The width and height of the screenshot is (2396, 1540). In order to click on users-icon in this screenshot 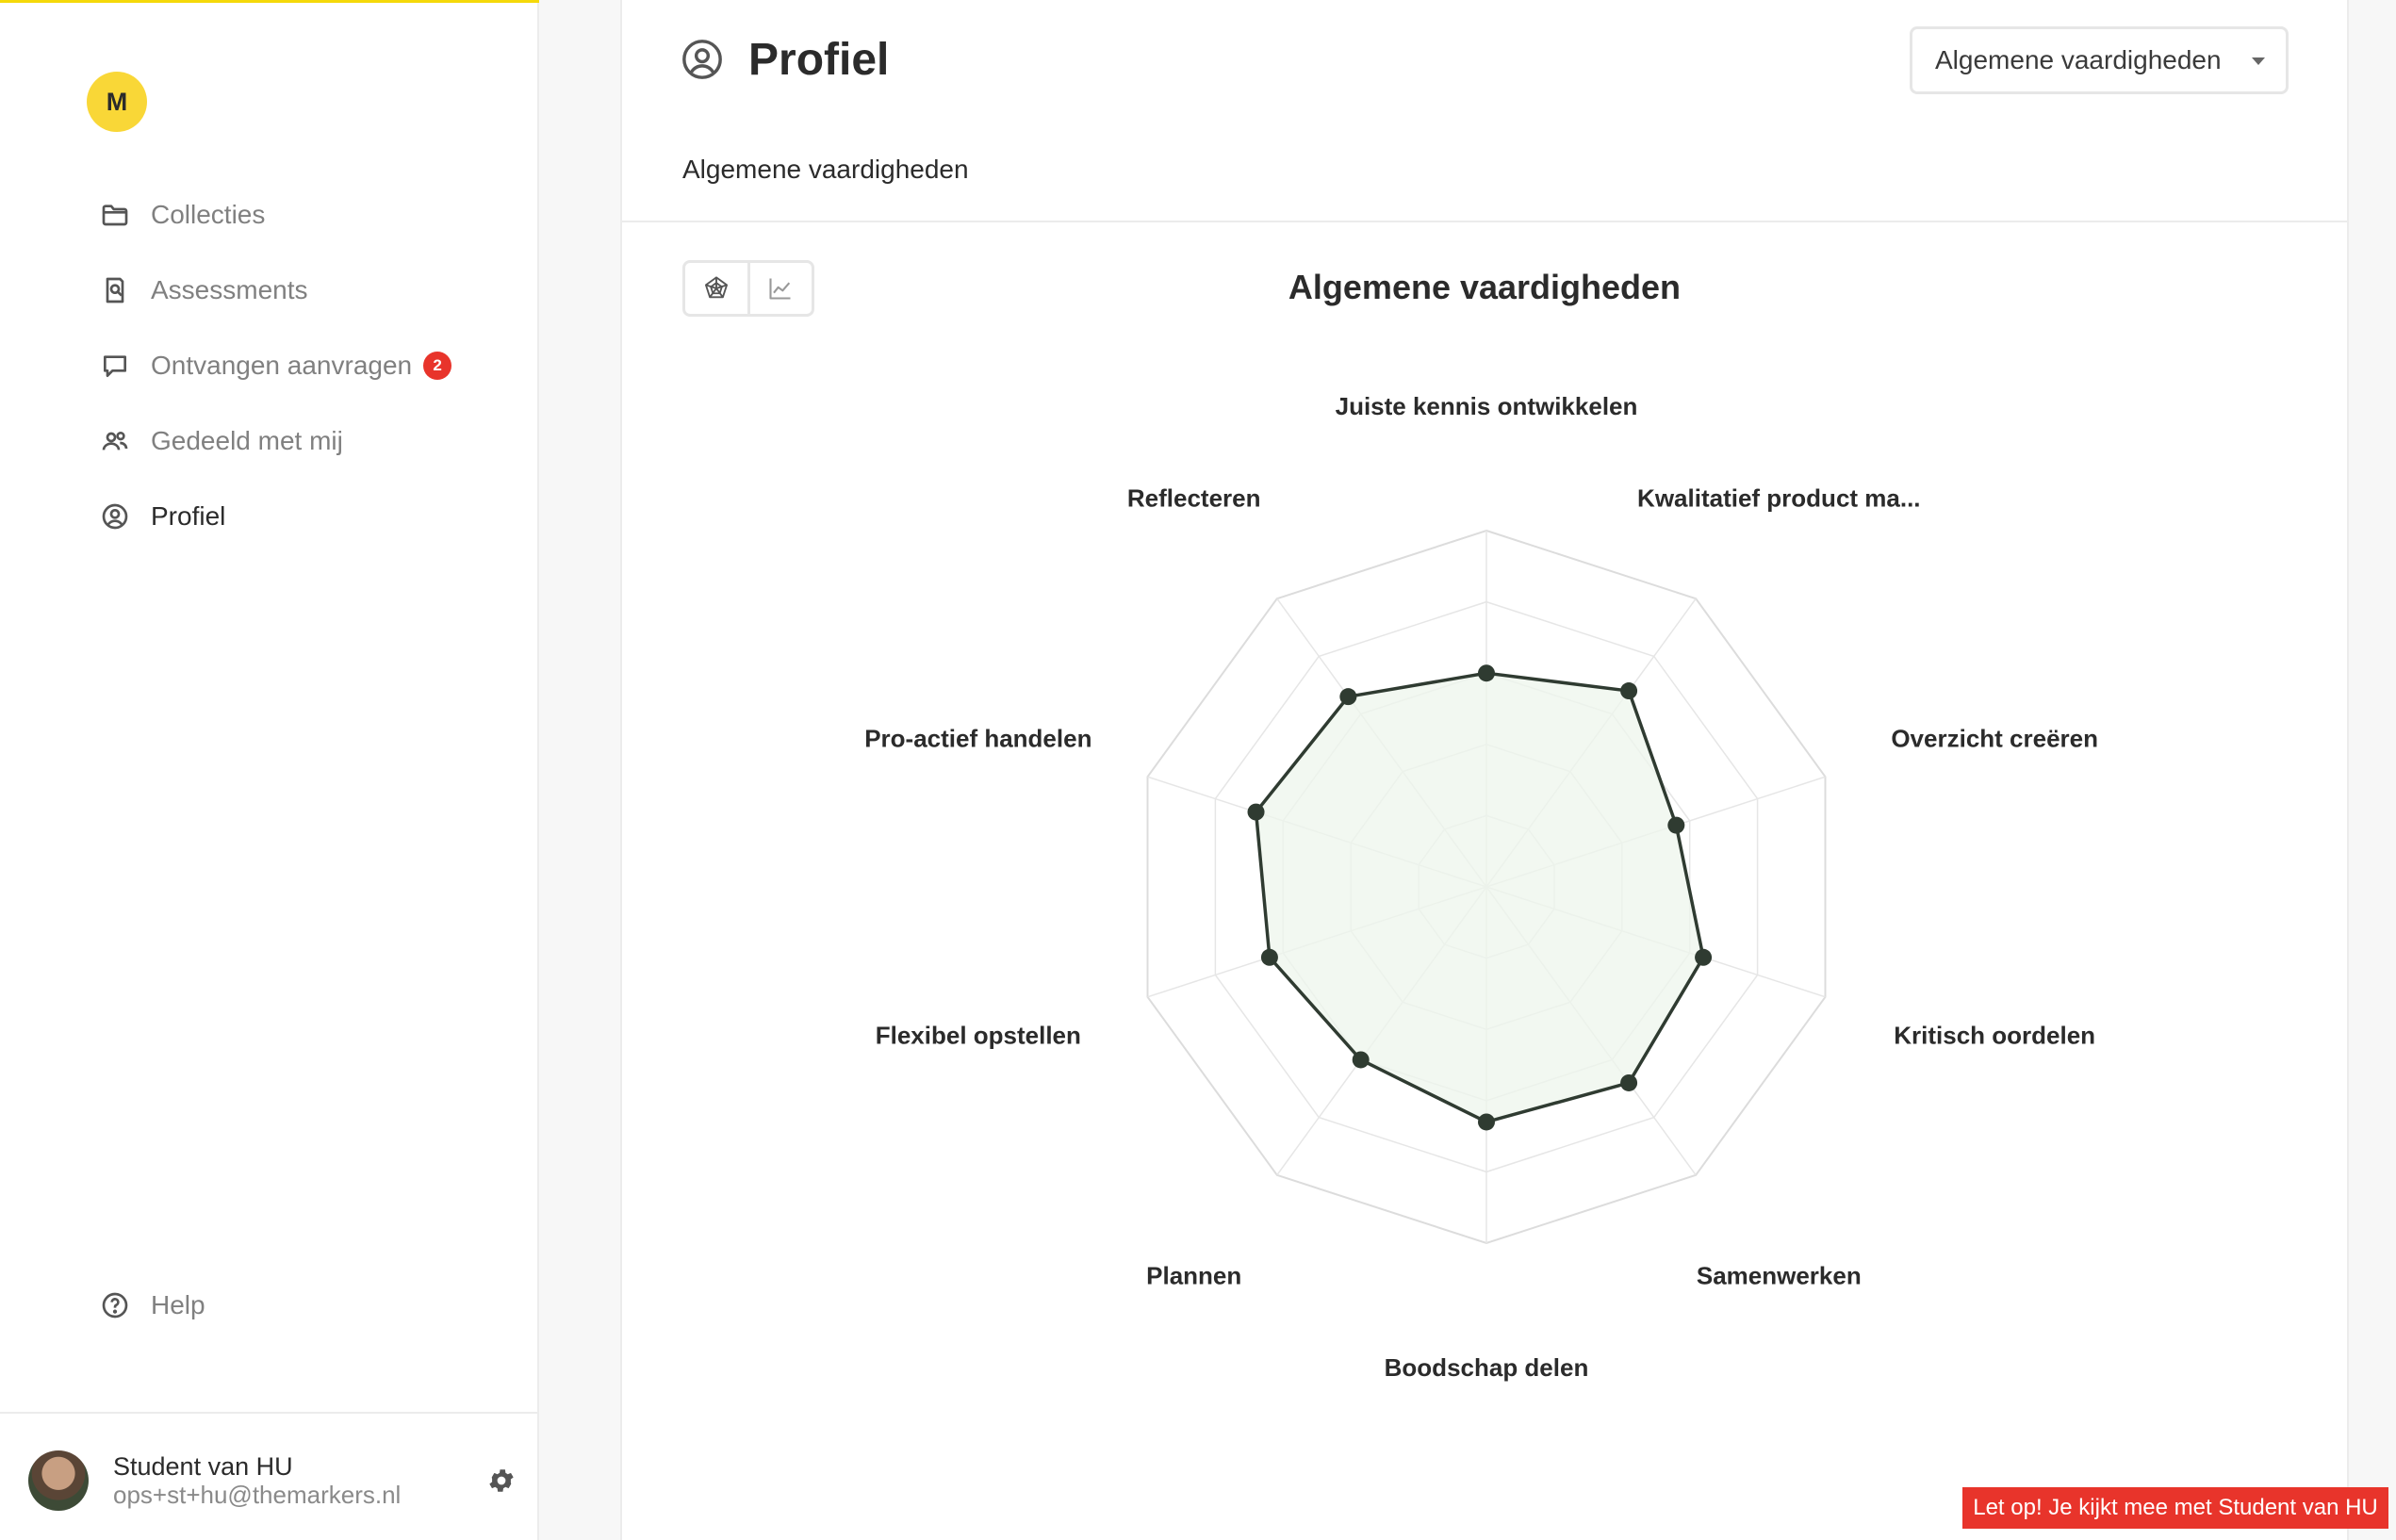, I will do `click(115, 441)`.